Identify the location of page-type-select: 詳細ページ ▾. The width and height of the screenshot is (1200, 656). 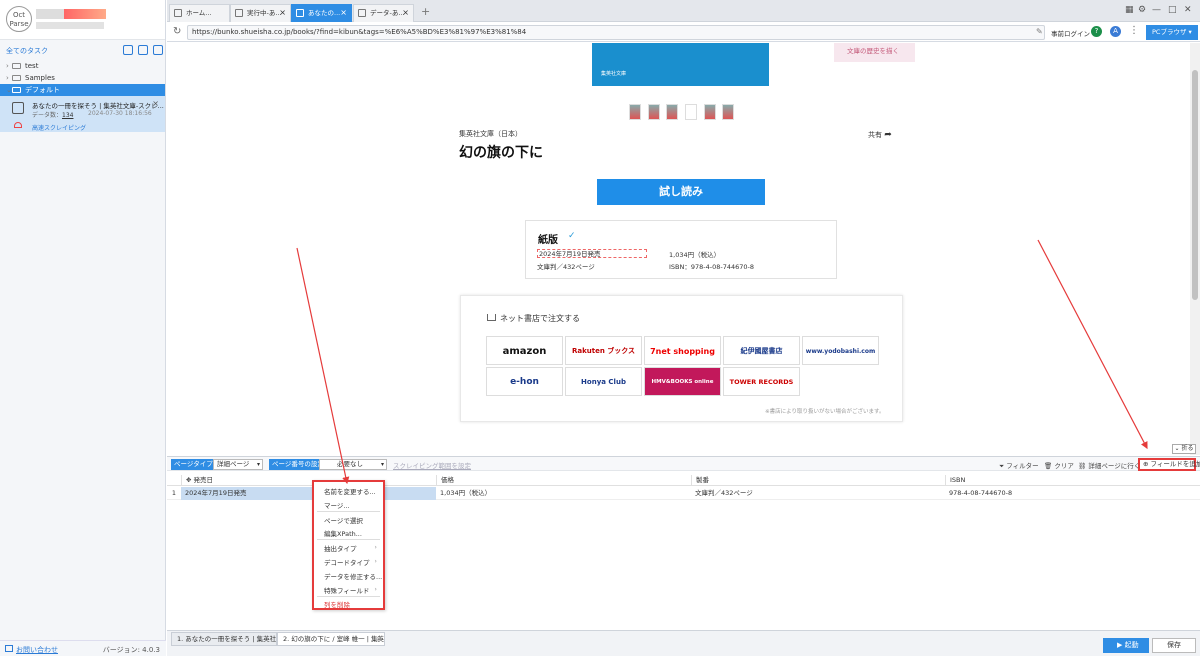
(238, 464).